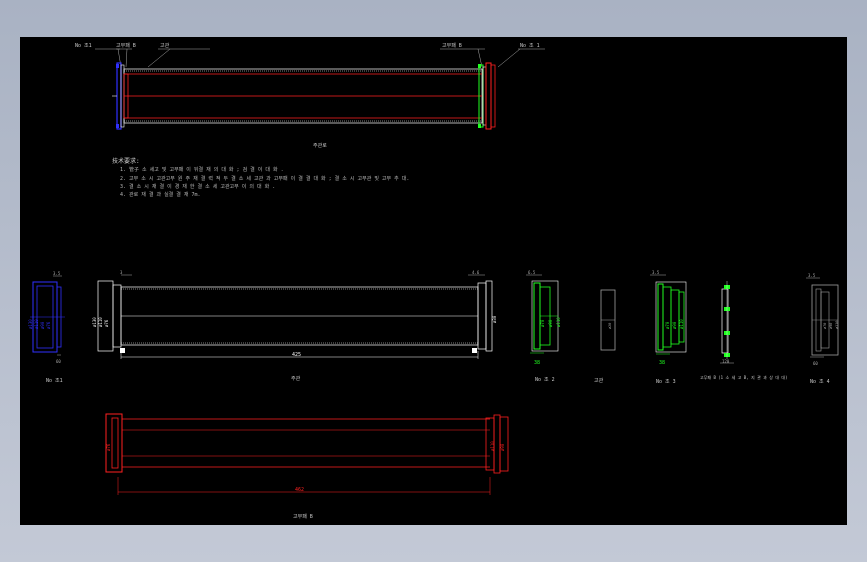 Image resolution: width=867 pixels, height=562 pixels. What do you see at coordinates (537, 363) in the screenshot?
I see `green1-dim-bottom: 38` at bounding box center [537, 363].